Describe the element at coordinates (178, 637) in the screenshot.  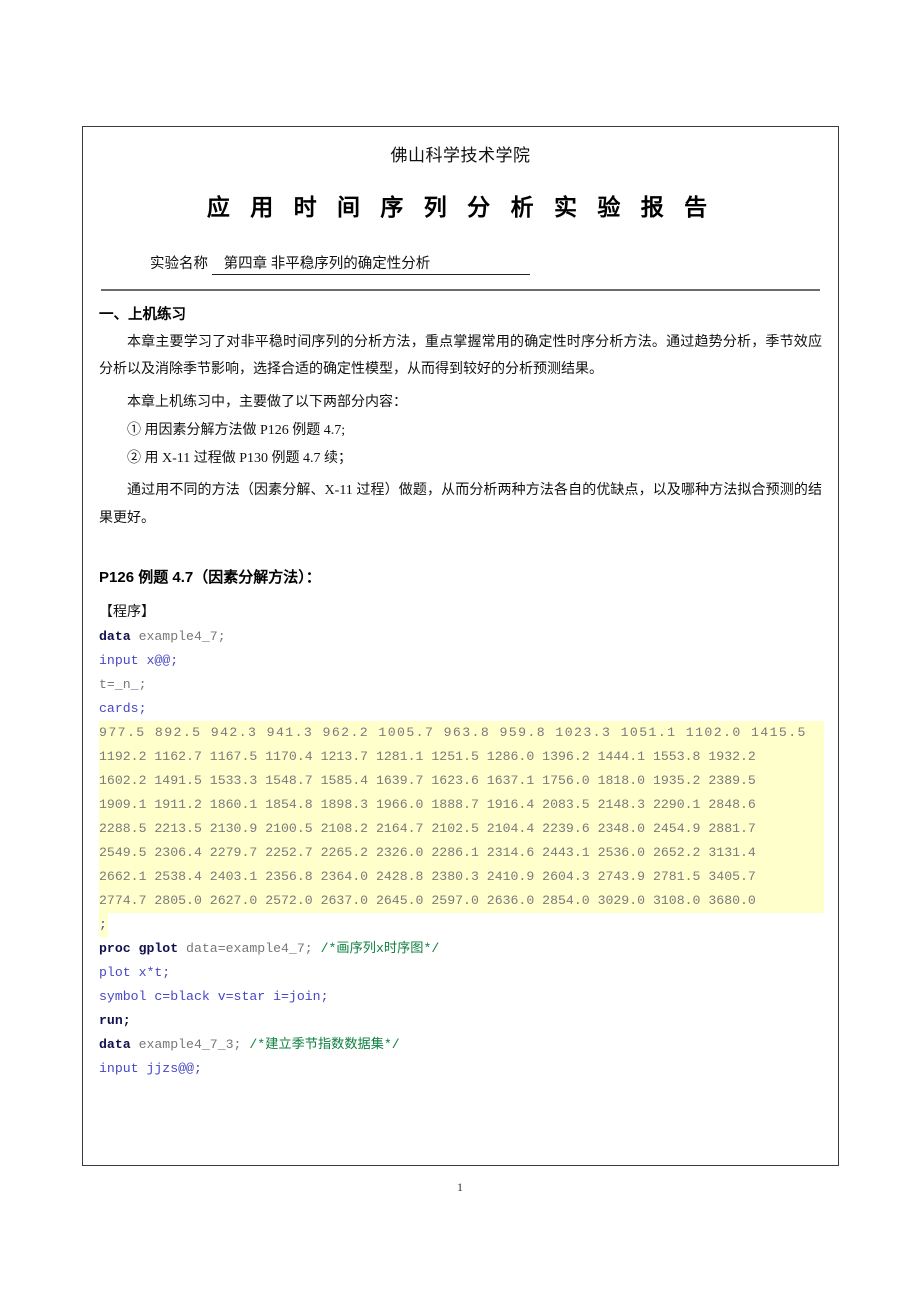
I see `code-line-1-rest: example4_7;` at that location.